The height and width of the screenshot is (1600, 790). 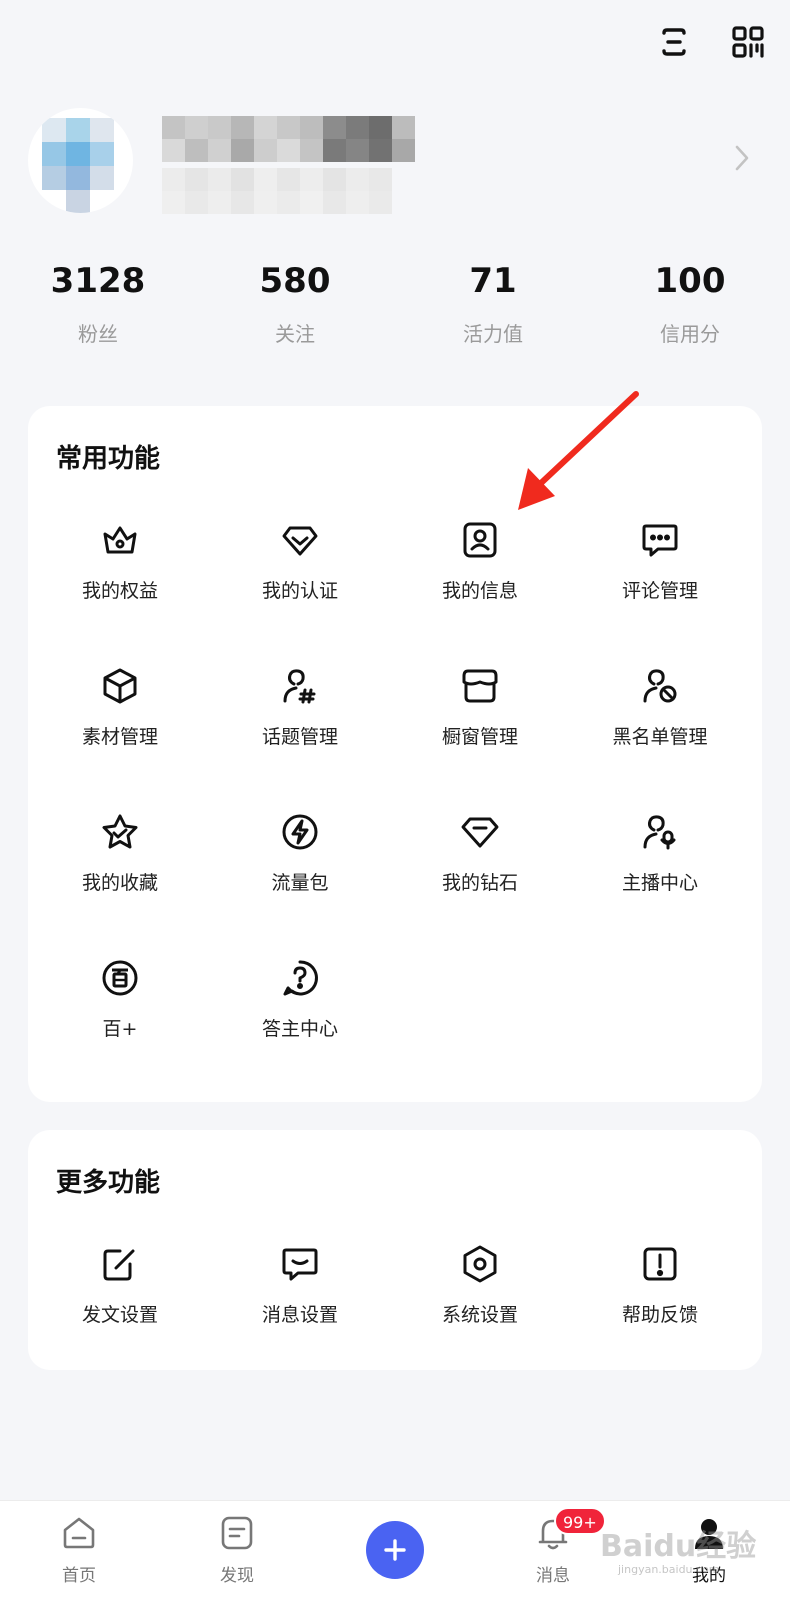 What do you see at coordinates (479, 883) in the screenshot?
I see `grid-label: 我的钻石` at bounding box center [479, 883].